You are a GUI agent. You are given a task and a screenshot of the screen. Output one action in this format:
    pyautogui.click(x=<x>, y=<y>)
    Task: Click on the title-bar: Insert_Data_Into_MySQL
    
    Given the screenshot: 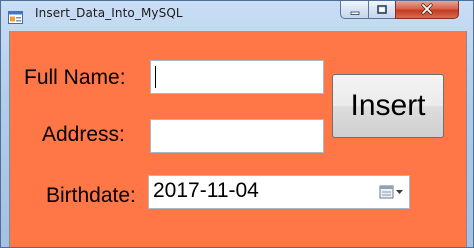 What is the action you would take?
    pyautogui.click(x=237, y=16)
    